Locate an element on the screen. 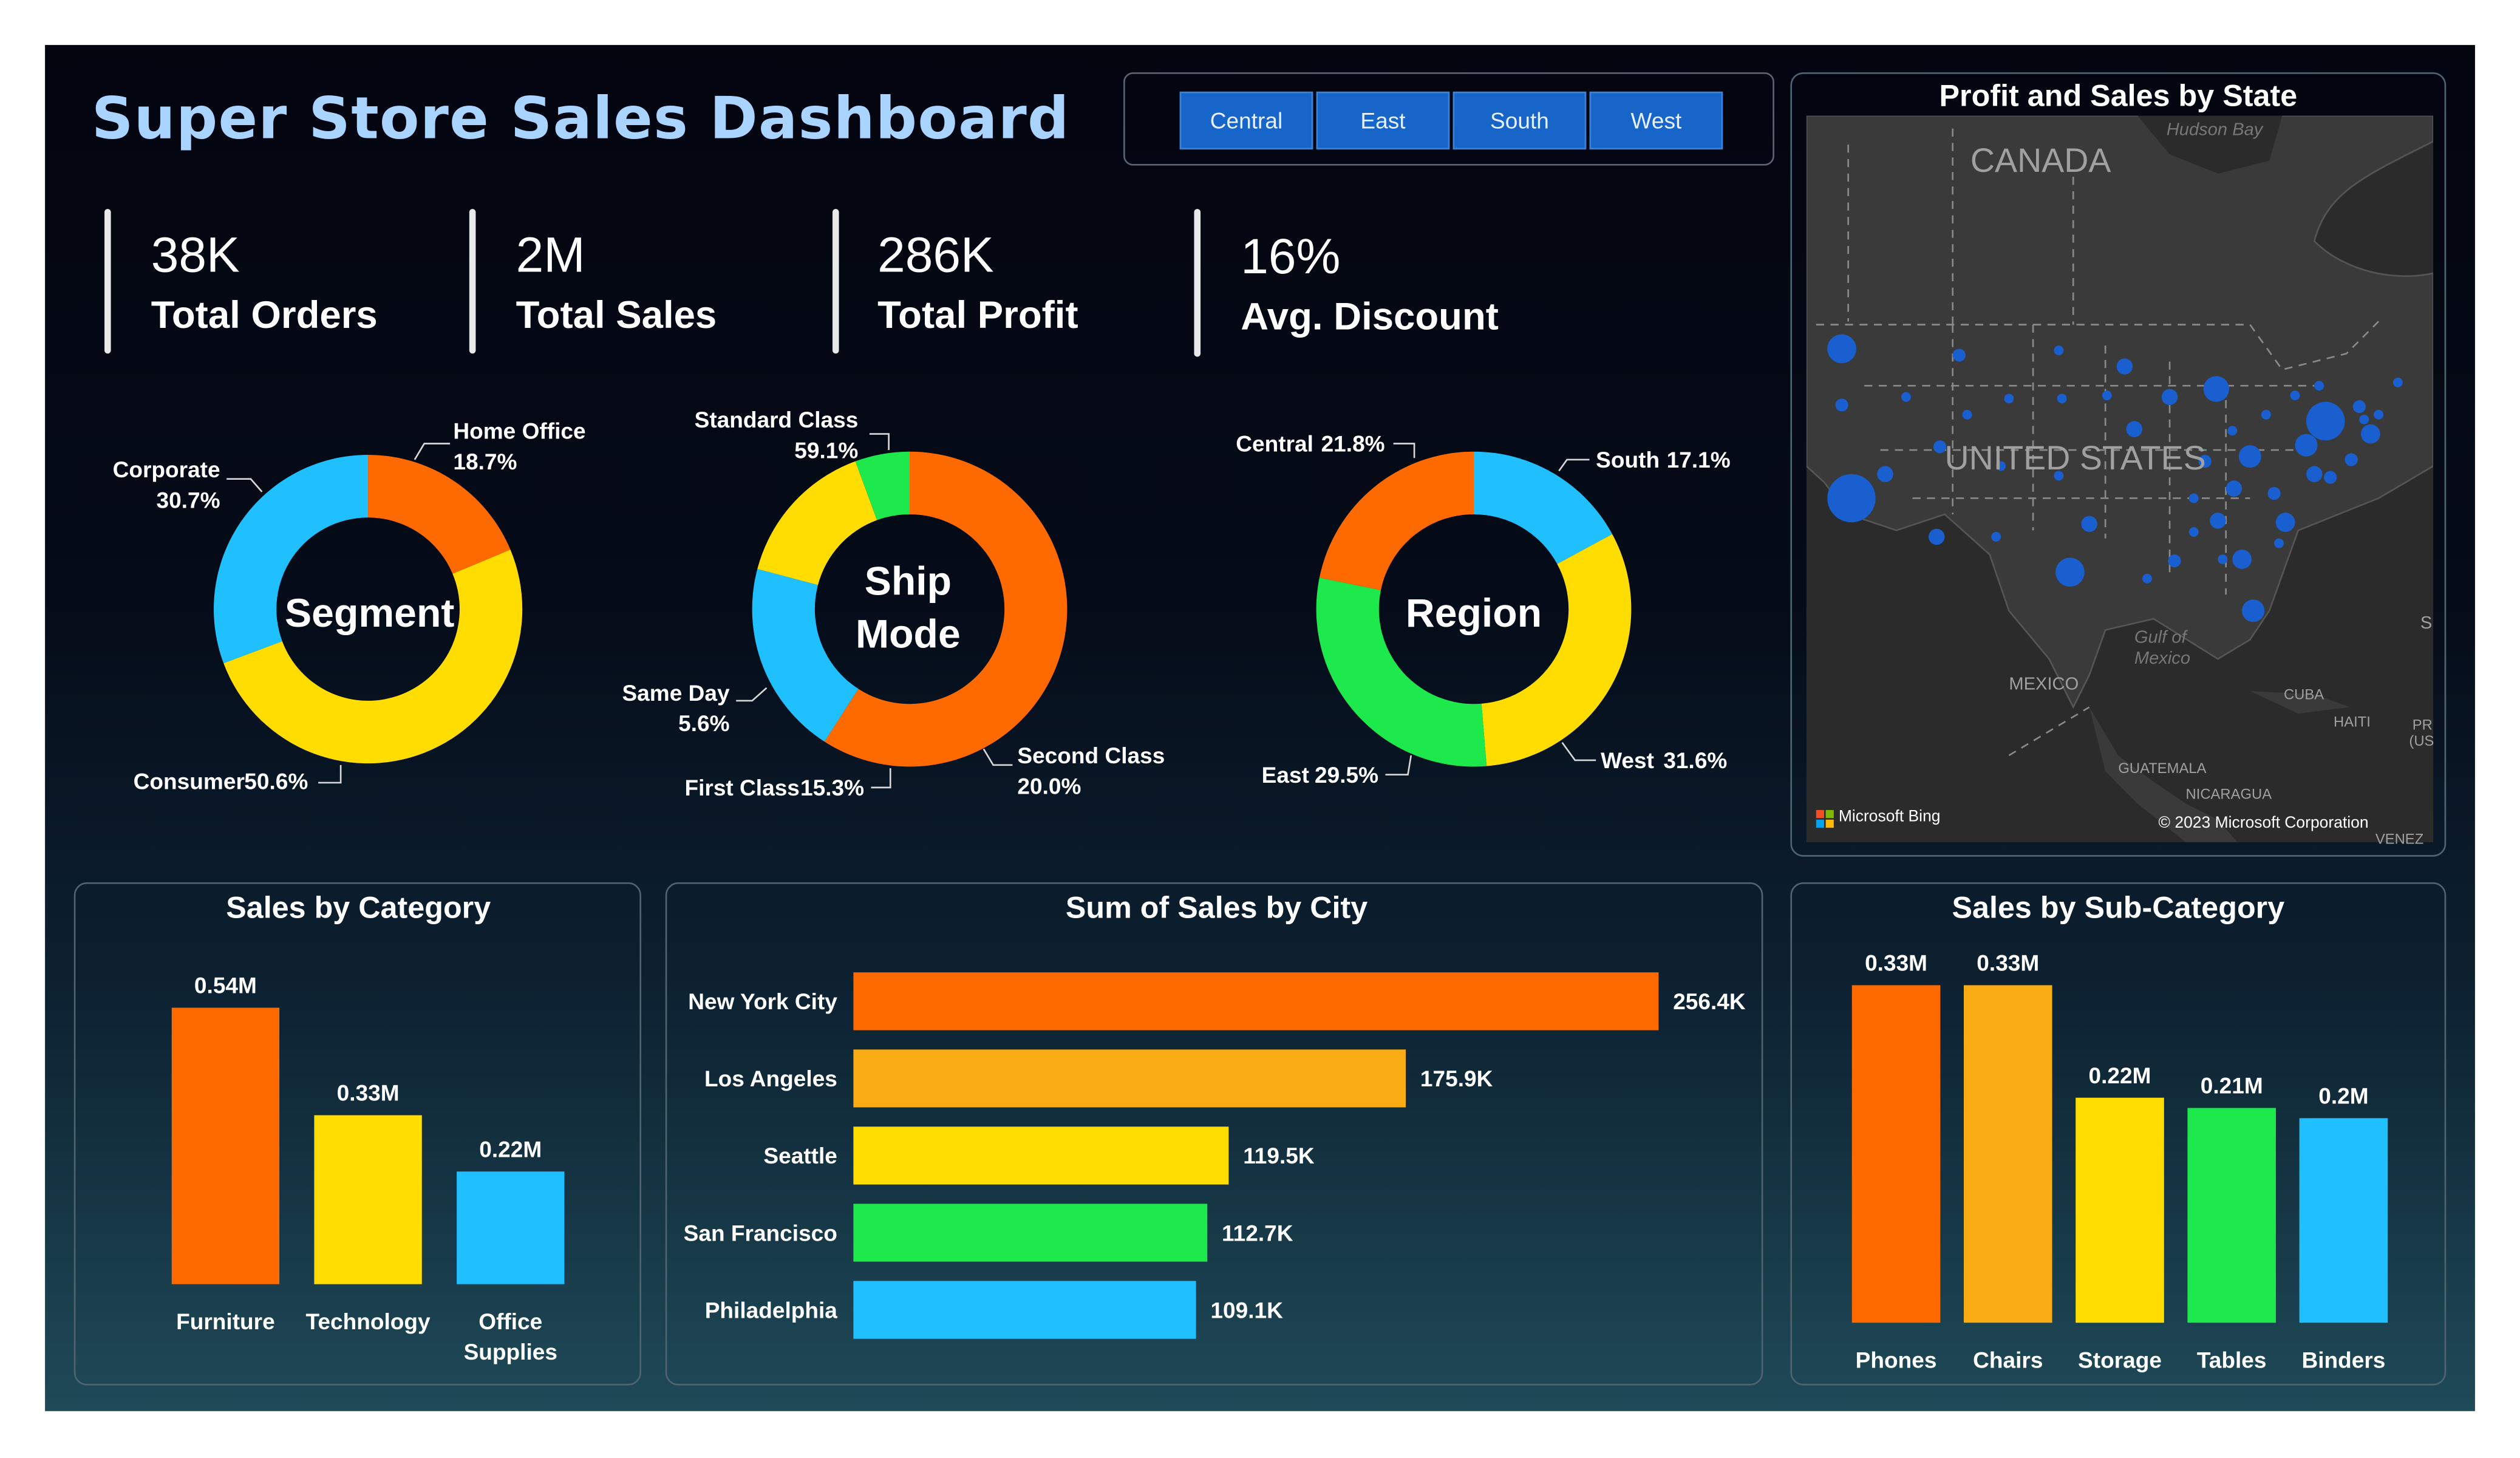 This screenshot has width=2520, height=1458. category-tick-label: Binders is located at coordinates (2343, 1359).